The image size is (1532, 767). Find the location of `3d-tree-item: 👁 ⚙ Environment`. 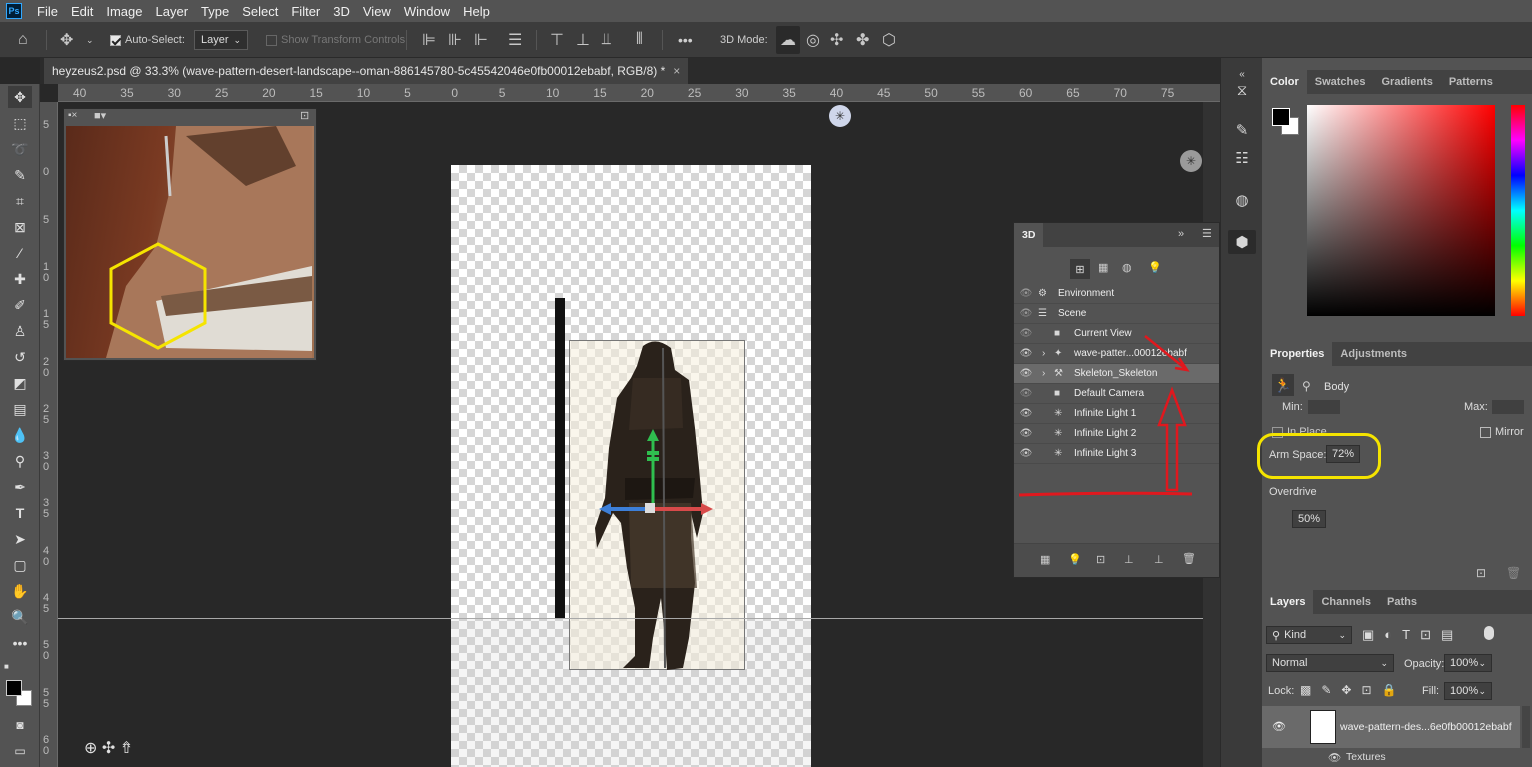

3d-tree-item: 👁 ⚙ Environment is located at coordinates (1116, 294).